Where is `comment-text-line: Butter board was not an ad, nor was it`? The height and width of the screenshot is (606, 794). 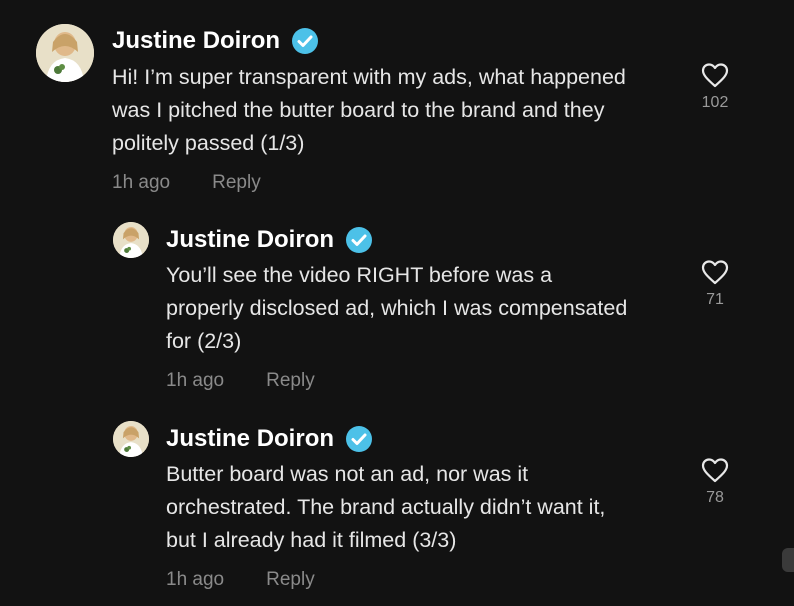
comment-text-line: Butter board was not an ad, nor was it is located at coordinates (347, 474).